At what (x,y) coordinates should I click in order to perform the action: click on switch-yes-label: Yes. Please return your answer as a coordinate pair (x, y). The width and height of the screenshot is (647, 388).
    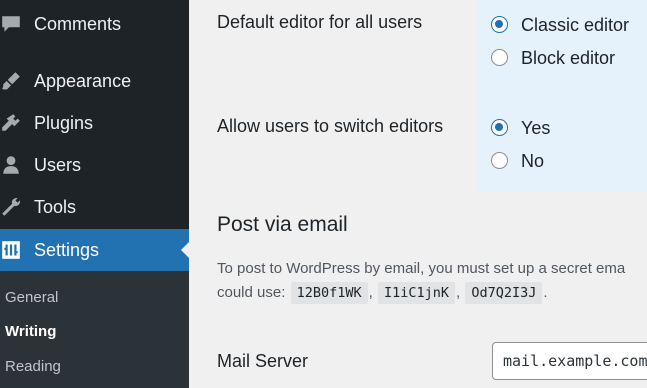
    Looking at the image, I should click on (535, 128).